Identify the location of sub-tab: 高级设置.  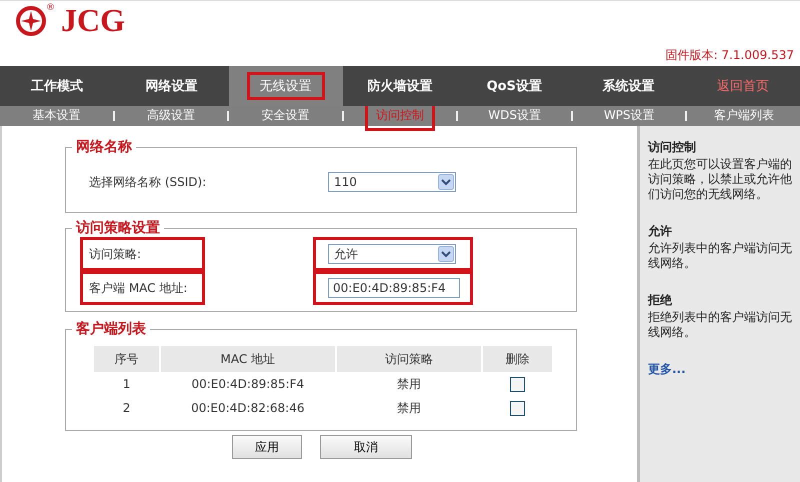
(171, 117).